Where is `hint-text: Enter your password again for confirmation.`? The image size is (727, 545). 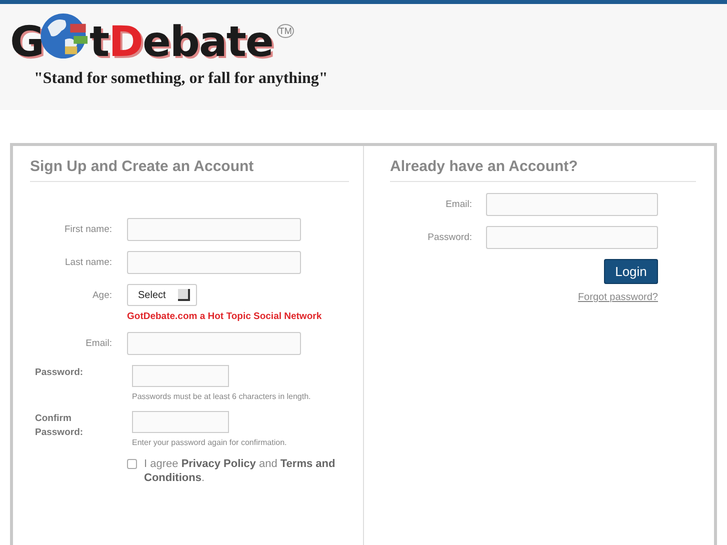
hint-text: Enter your password again for confirmation. is located at coordinates (209, 442).